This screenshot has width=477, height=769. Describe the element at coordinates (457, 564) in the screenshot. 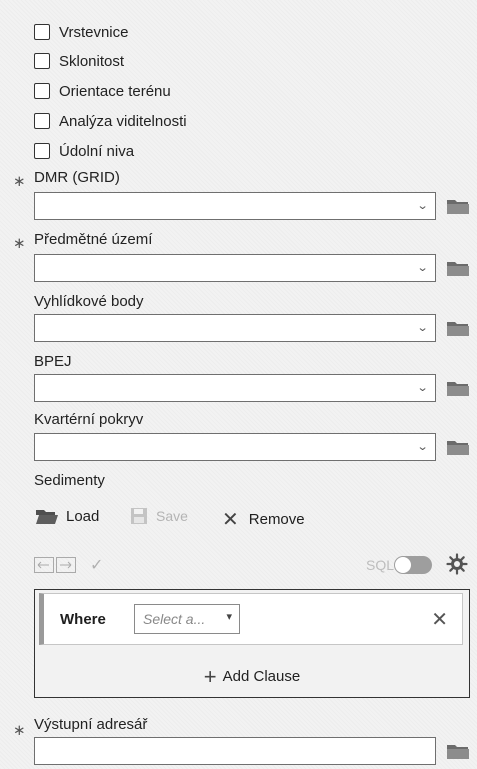

I see `gear-icon` at that location.